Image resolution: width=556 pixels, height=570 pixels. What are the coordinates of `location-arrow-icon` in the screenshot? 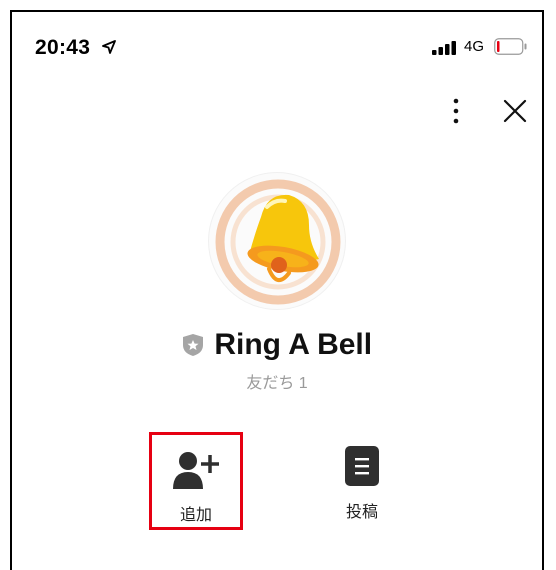 It's located at (109, 47).